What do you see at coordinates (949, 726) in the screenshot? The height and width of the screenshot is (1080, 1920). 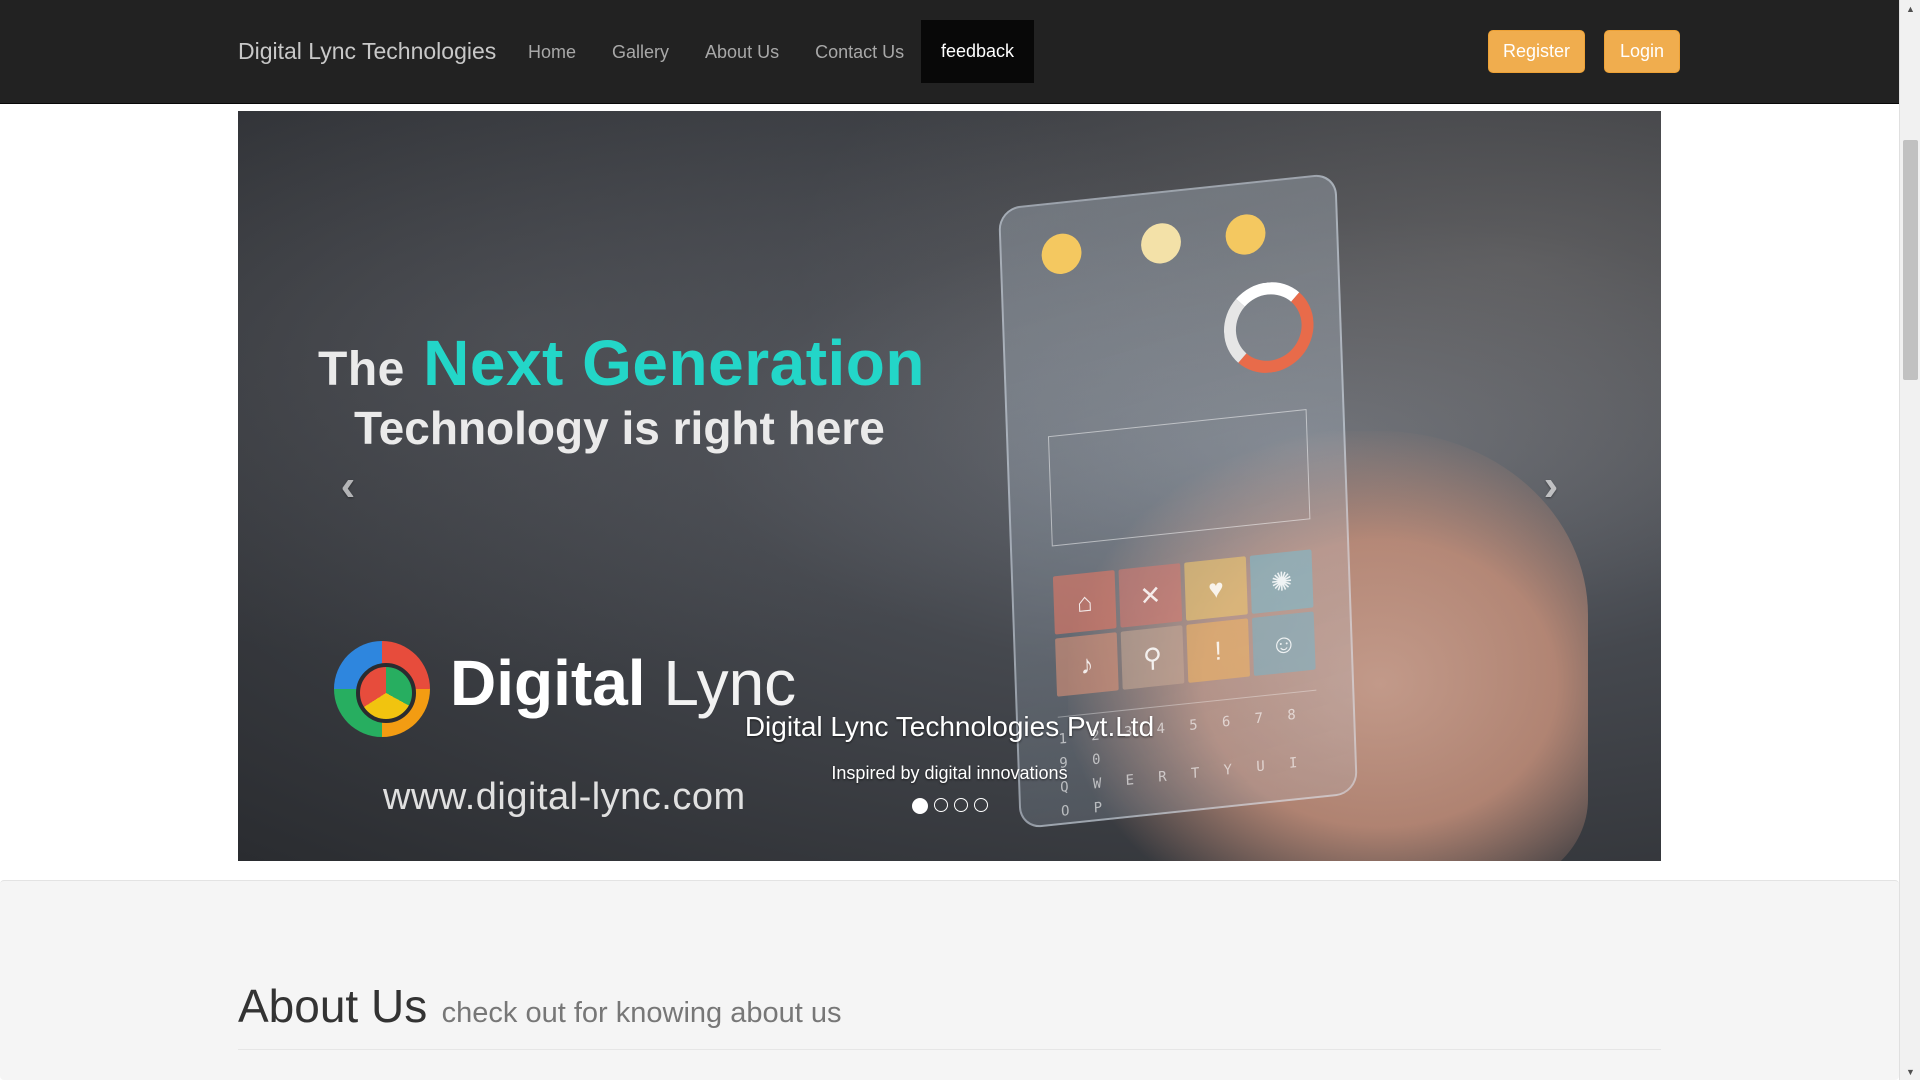 I see `carousel-caption-title: Digital Lync Technologies Pvt.Ltd` at bounding box center [949, 726].